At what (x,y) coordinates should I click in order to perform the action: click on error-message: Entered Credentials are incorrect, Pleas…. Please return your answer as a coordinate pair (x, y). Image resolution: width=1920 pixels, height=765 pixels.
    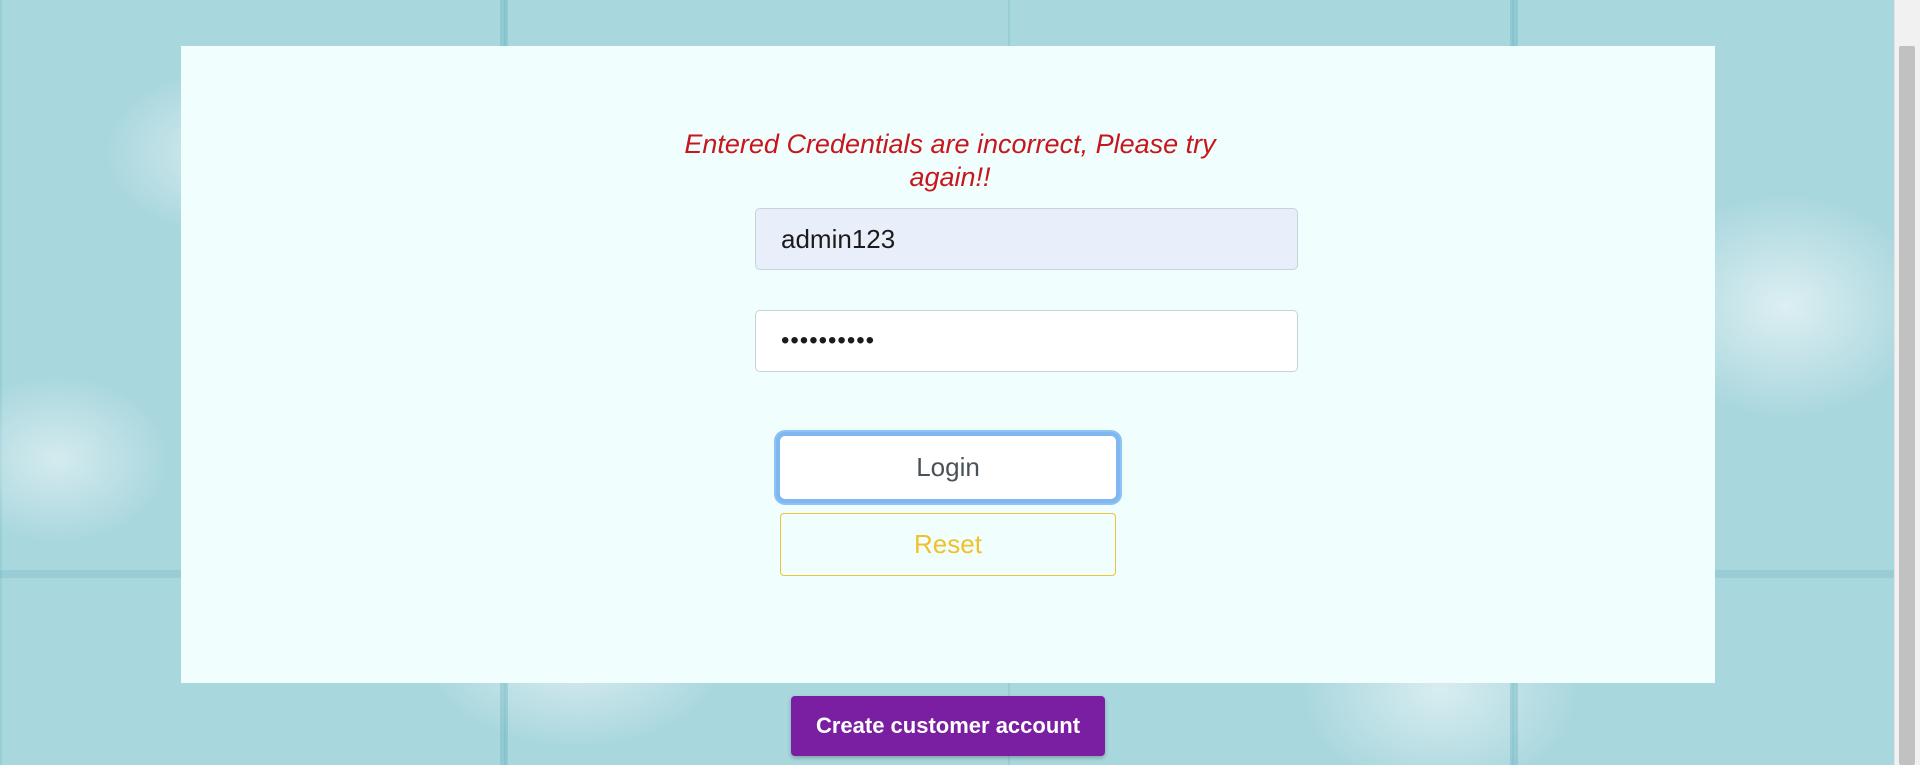
    Looking at the image, I should click on (950, 160).